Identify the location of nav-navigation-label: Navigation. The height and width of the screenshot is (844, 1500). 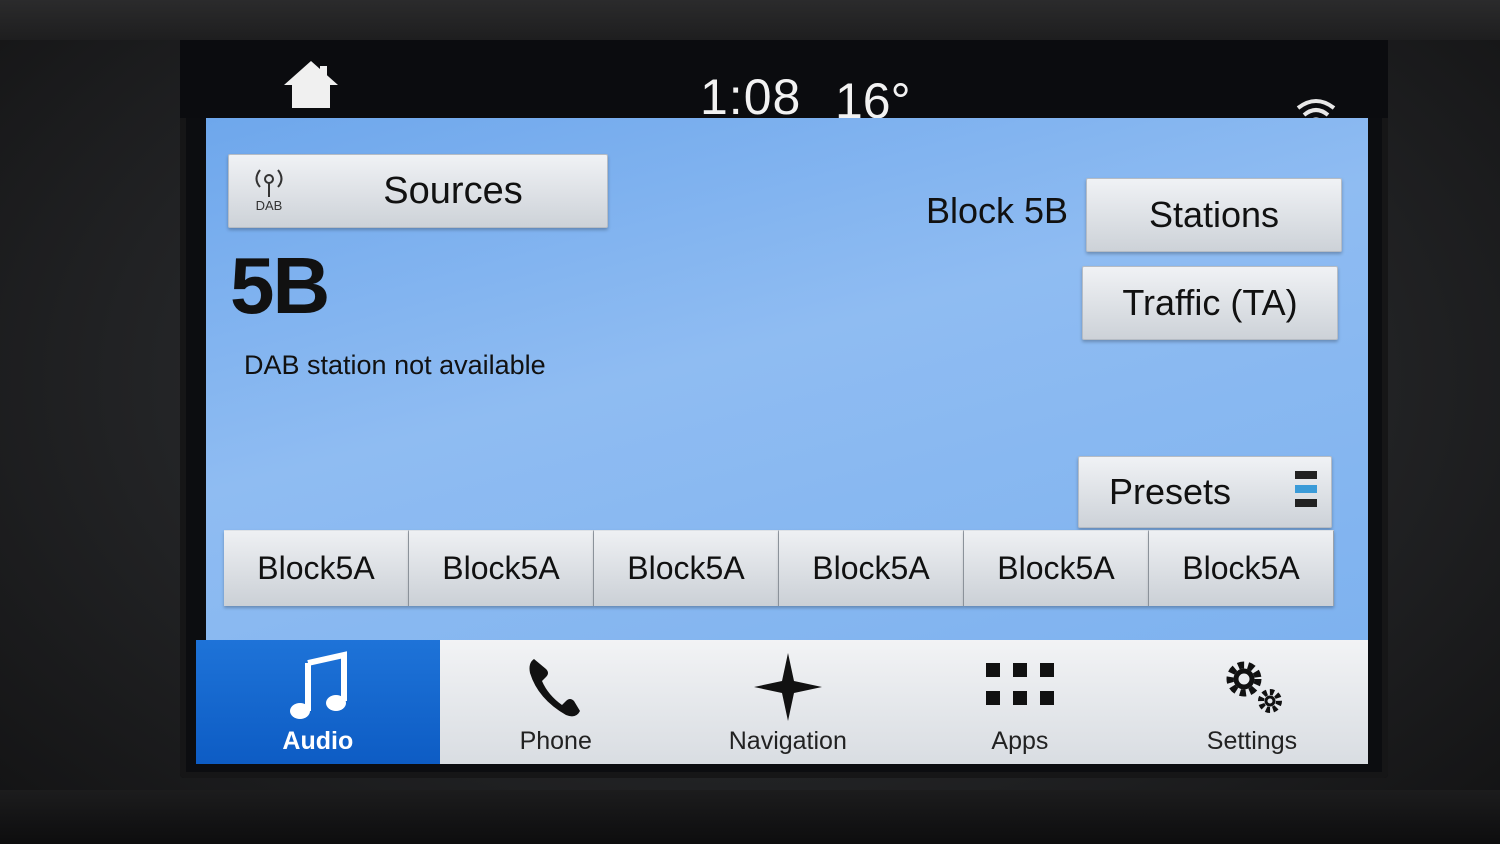
(787, 741).